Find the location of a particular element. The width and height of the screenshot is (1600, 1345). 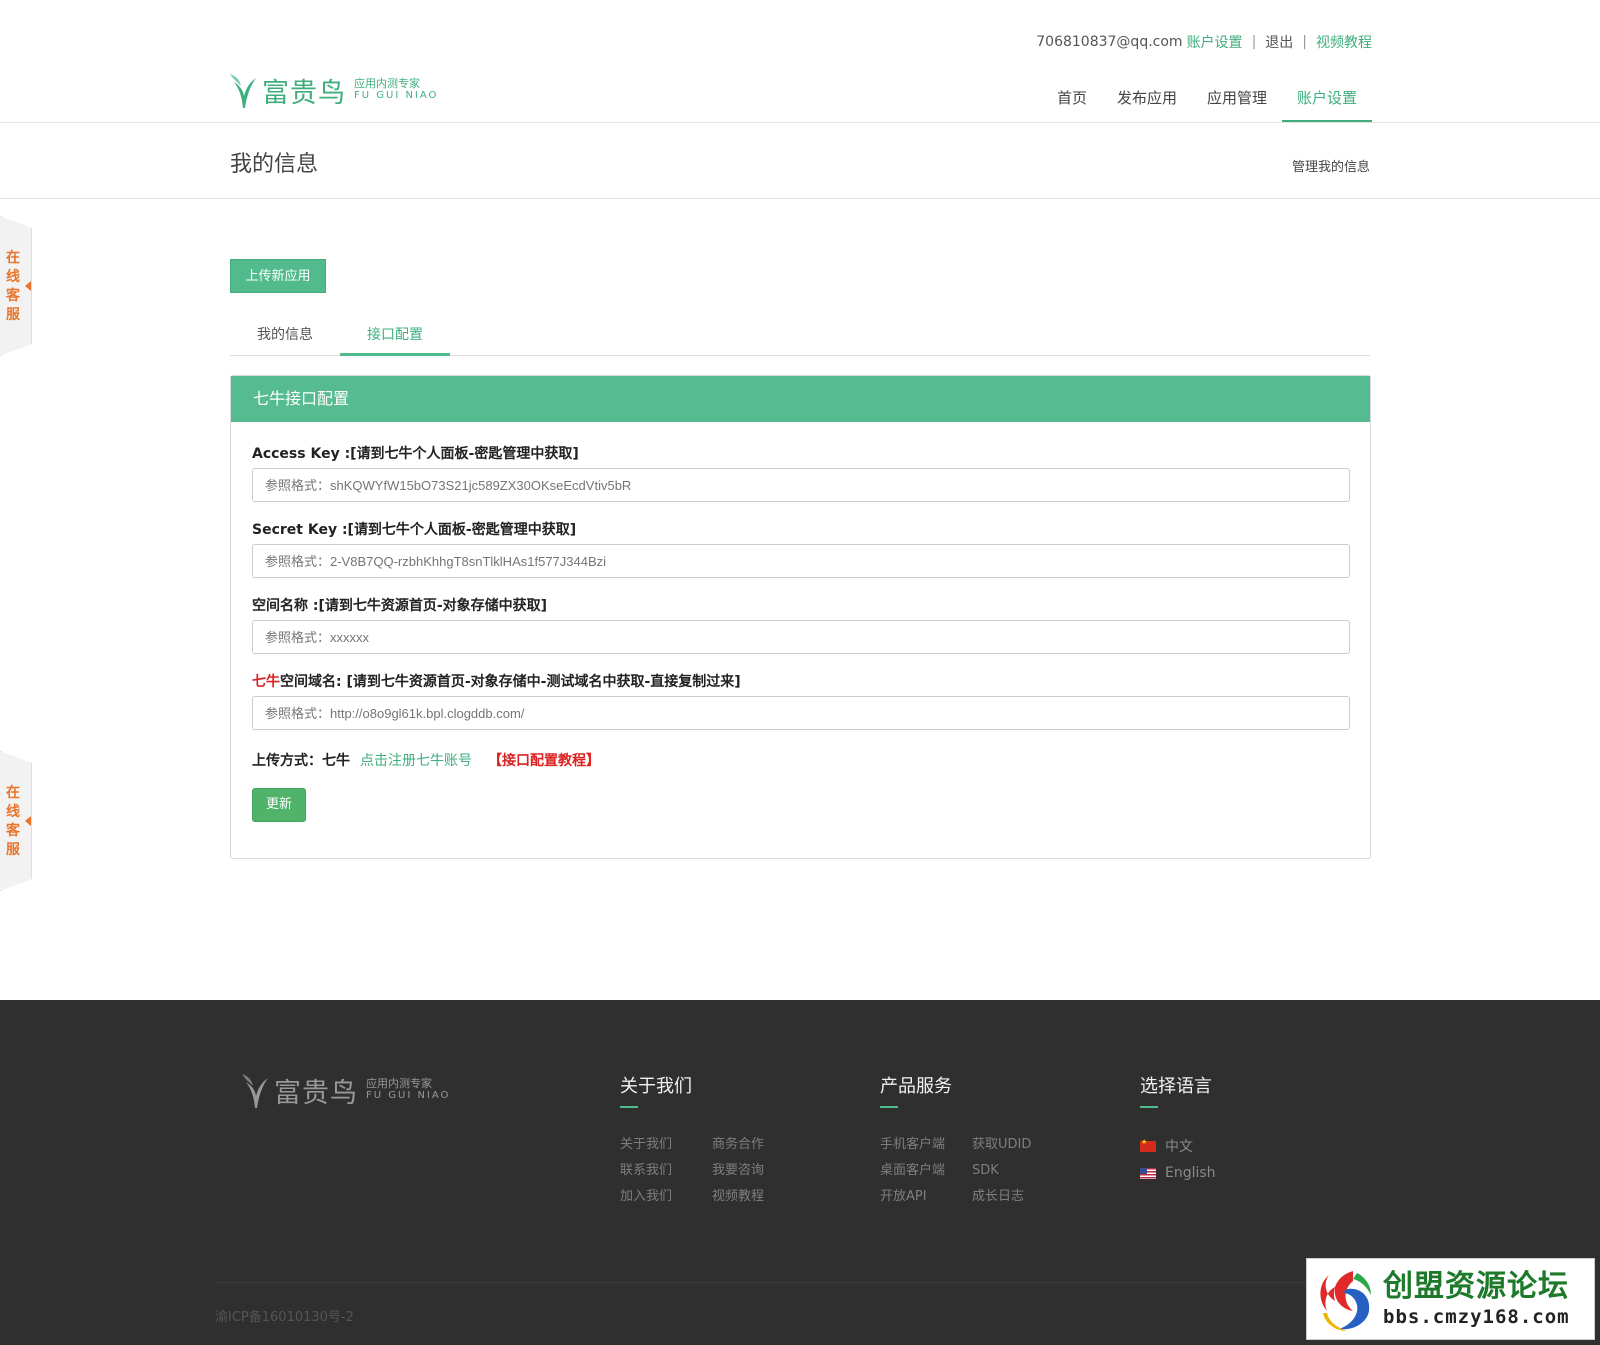

panel-title: 七牛接口配置 is located at coordinates (800, 399).